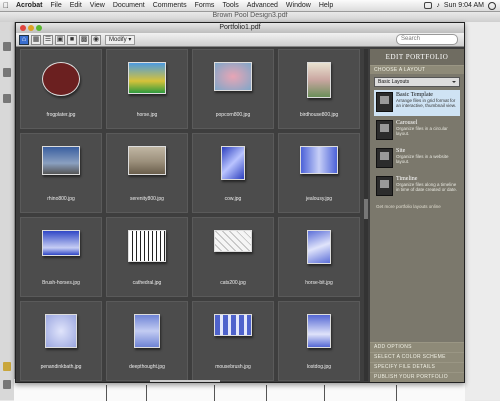  I want to click on file-cell-popcorn800: popcorn800.jpg, so click(233, 89).